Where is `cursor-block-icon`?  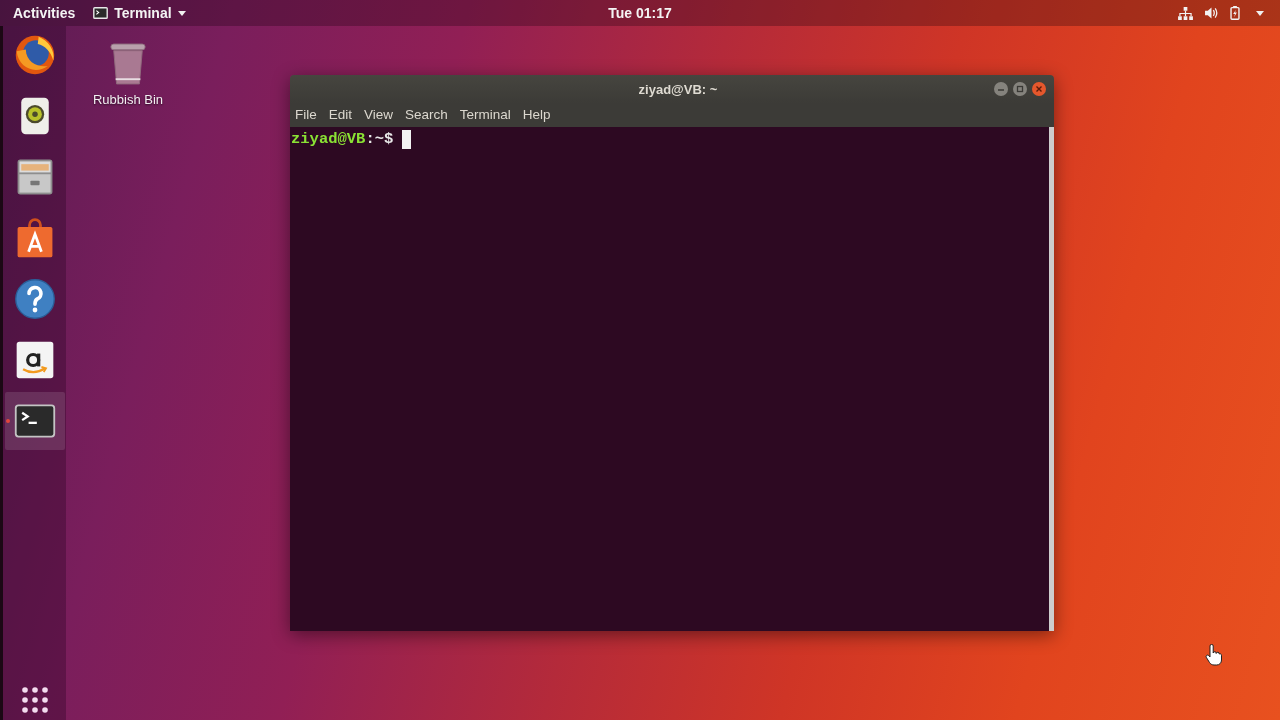
cursor-block-icon is located at coordinates (407, 139).